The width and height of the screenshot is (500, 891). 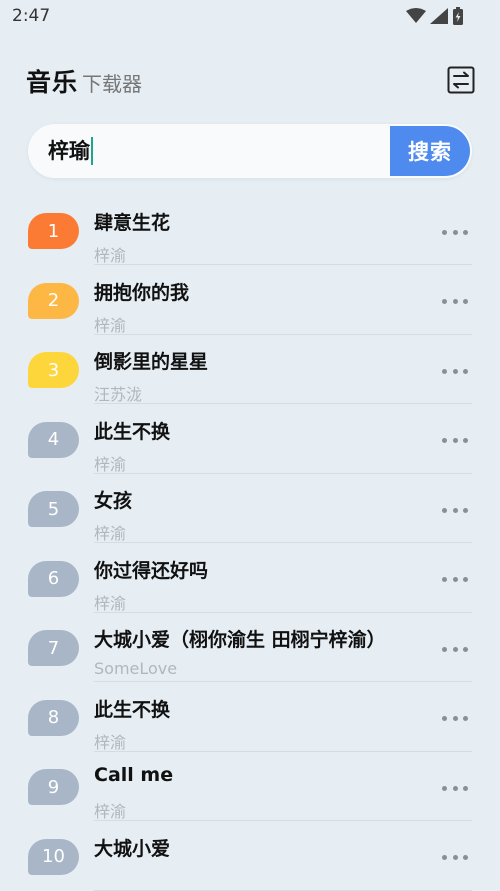 I want to click on rank-badge: 4, so click(x=53, y=439).